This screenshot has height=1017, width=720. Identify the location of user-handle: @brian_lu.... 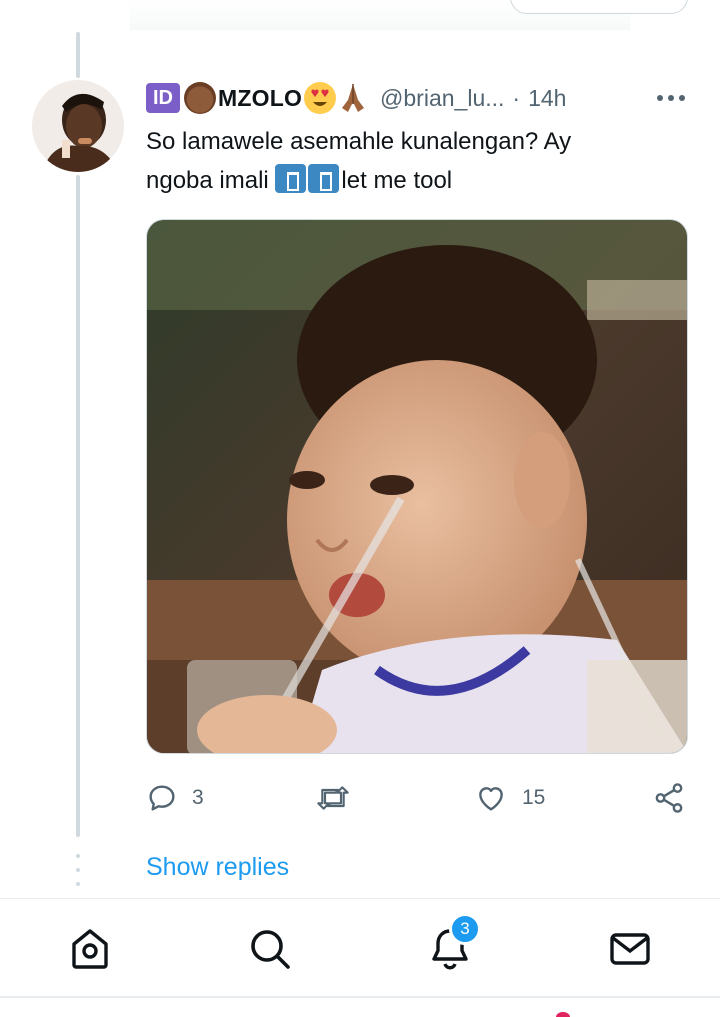
(442, 98).